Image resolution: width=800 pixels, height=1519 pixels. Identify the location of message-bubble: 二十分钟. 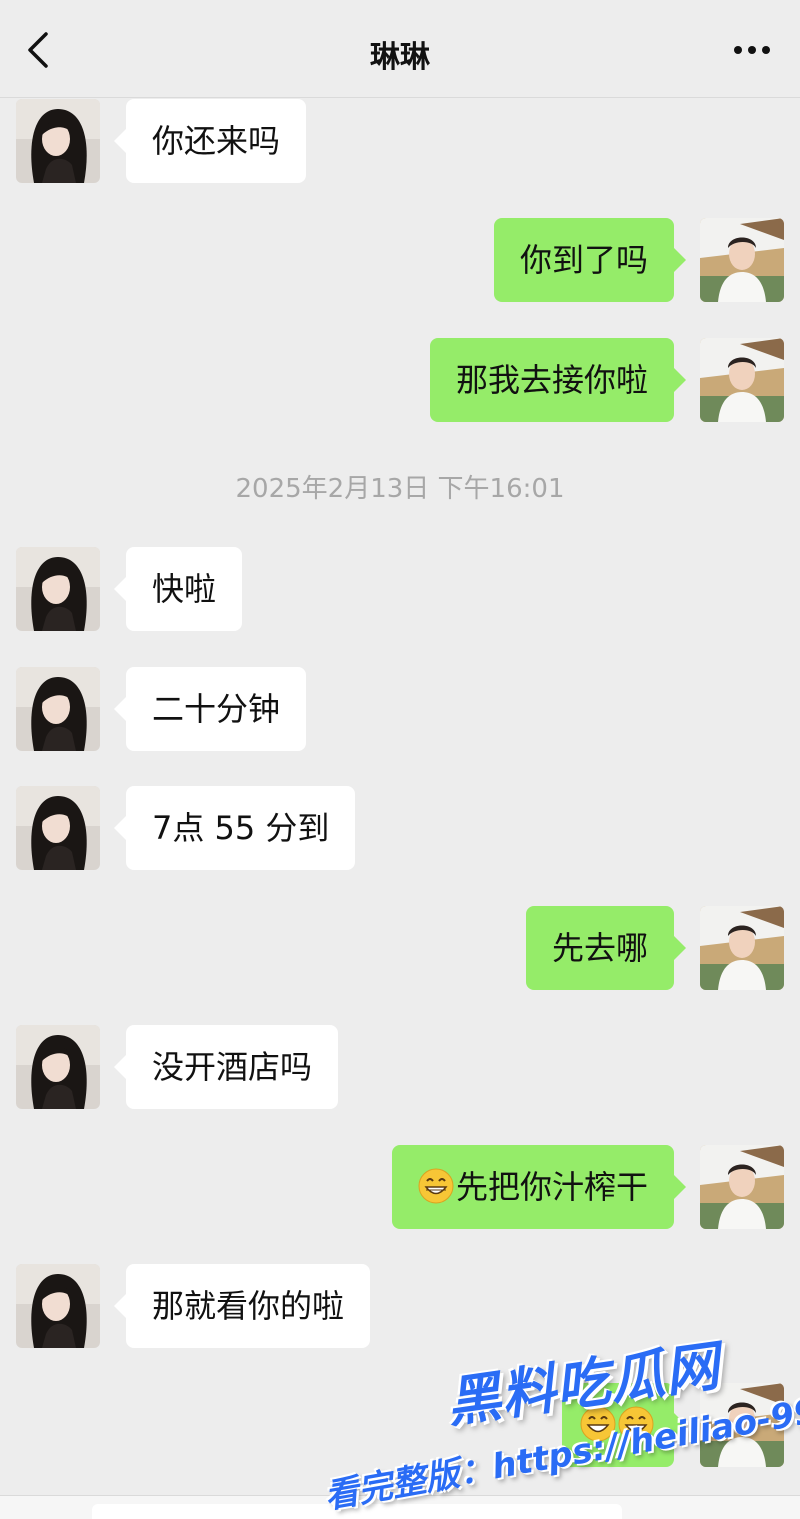
(210, 709).